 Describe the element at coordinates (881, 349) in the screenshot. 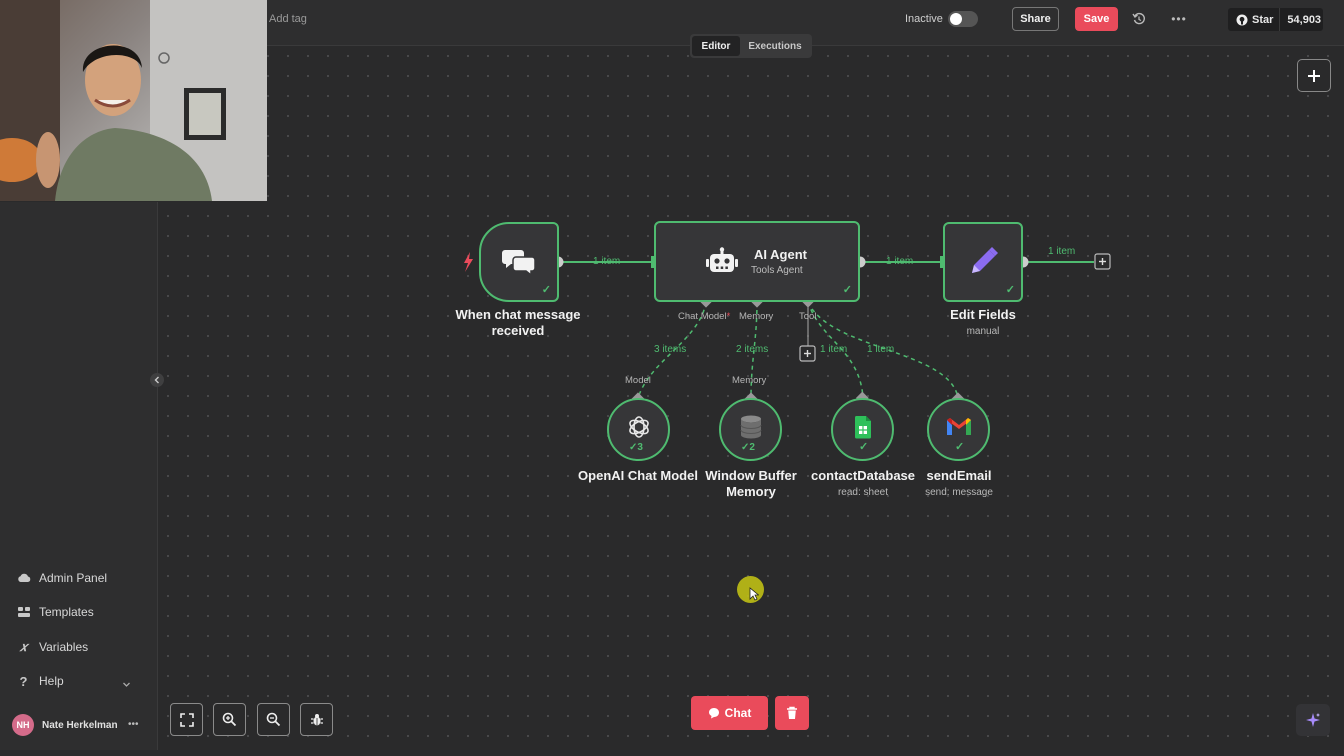

I see `edge-label-tool-email: 1 item` at that location.